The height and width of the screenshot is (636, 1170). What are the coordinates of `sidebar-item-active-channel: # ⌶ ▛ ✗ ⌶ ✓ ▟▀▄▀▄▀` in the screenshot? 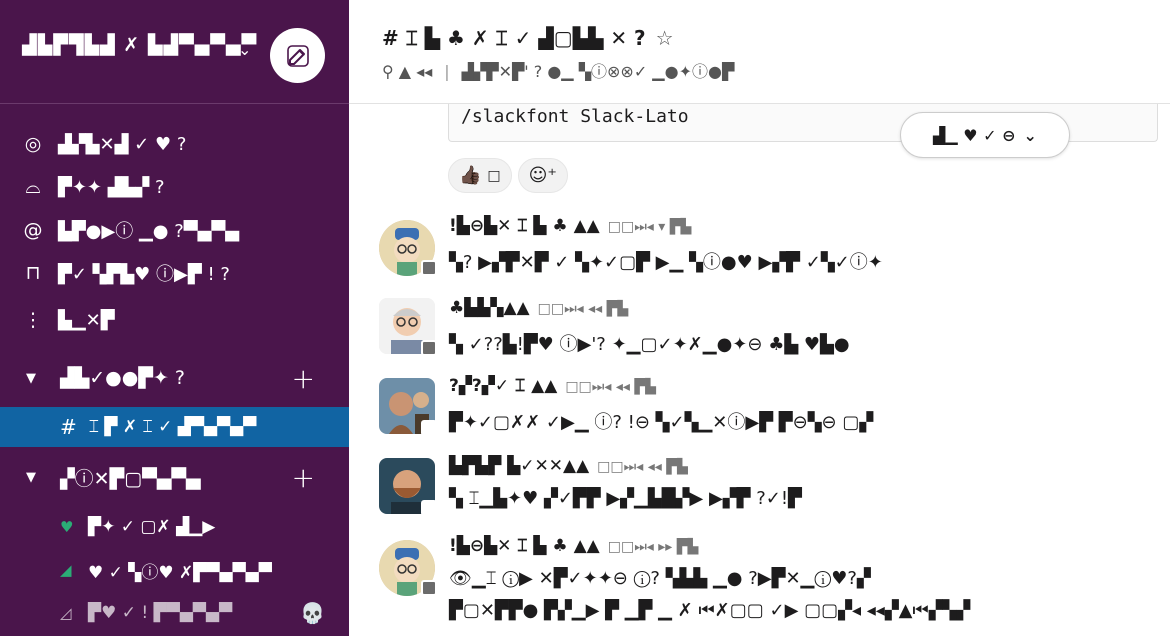 It's located at (174, 427).